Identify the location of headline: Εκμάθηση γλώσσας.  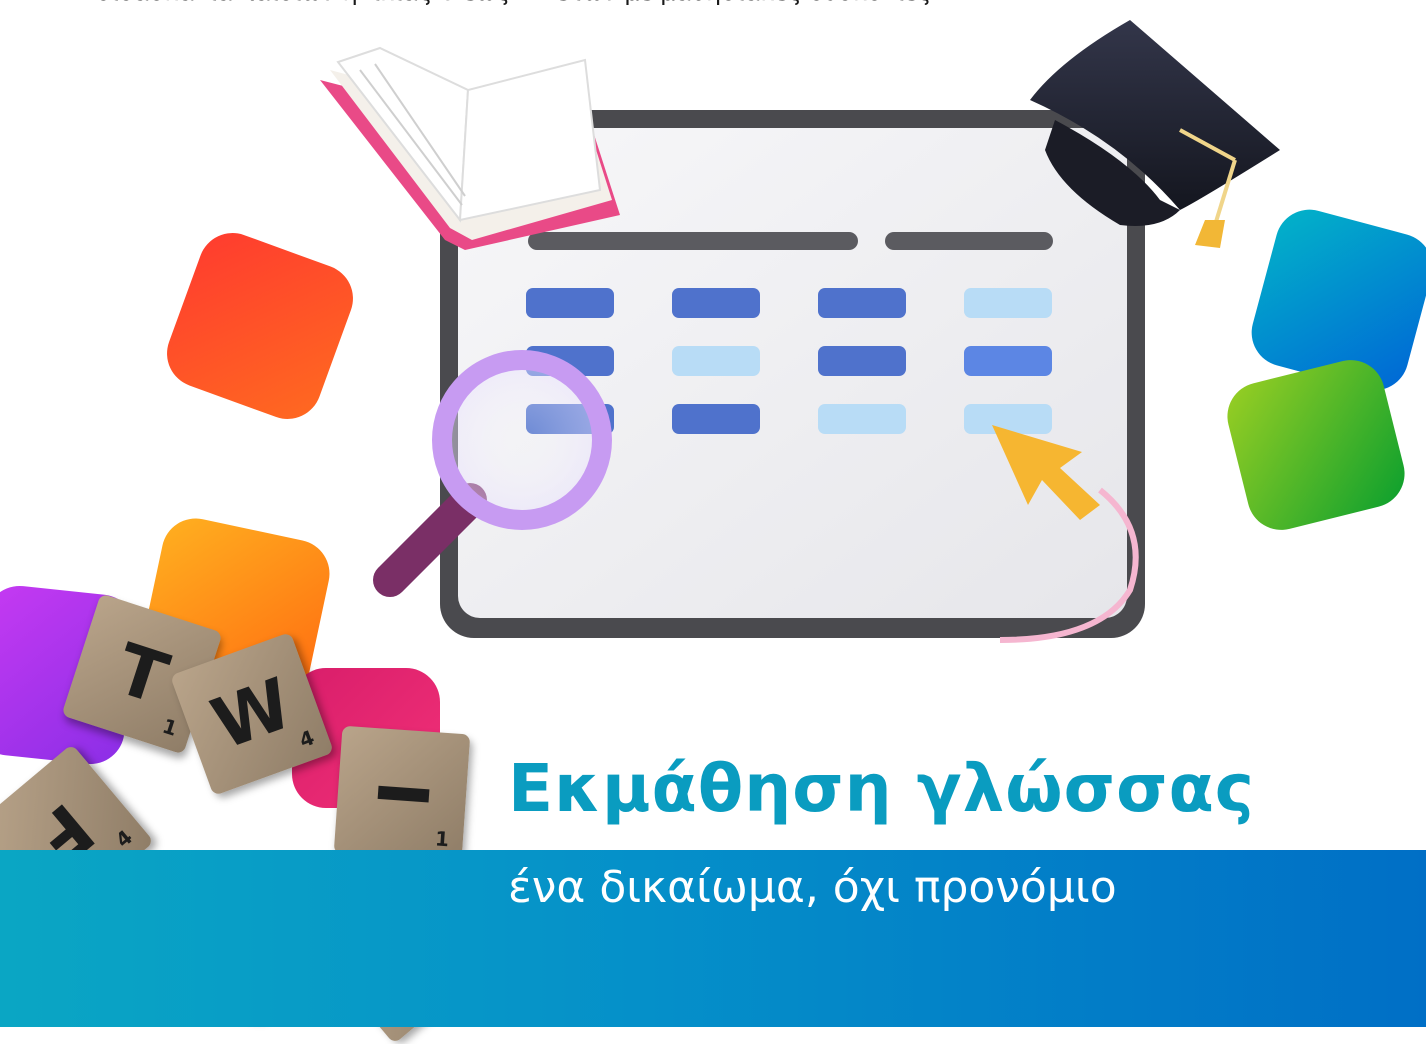
(881, 788).